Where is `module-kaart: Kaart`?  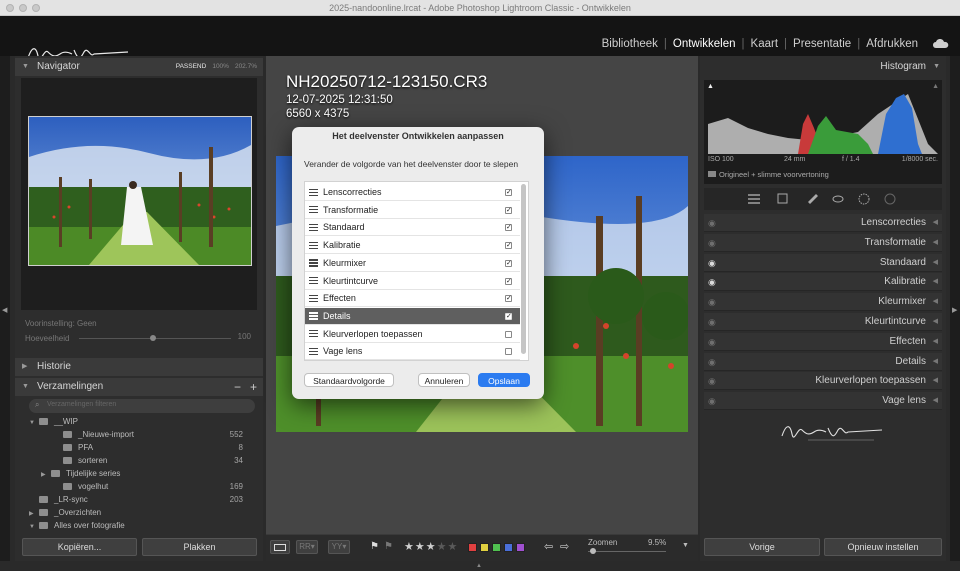 module-kaart: Kaart is located at coordinates (765, 44).